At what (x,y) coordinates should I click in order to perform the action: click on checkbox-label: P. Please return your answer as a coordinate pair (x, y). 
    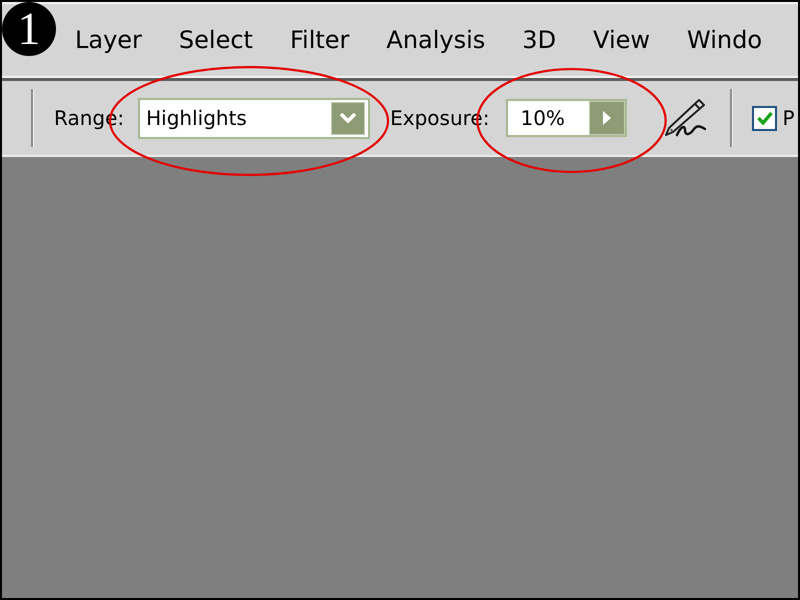
    Looking at the image, I should click on (788, 118).